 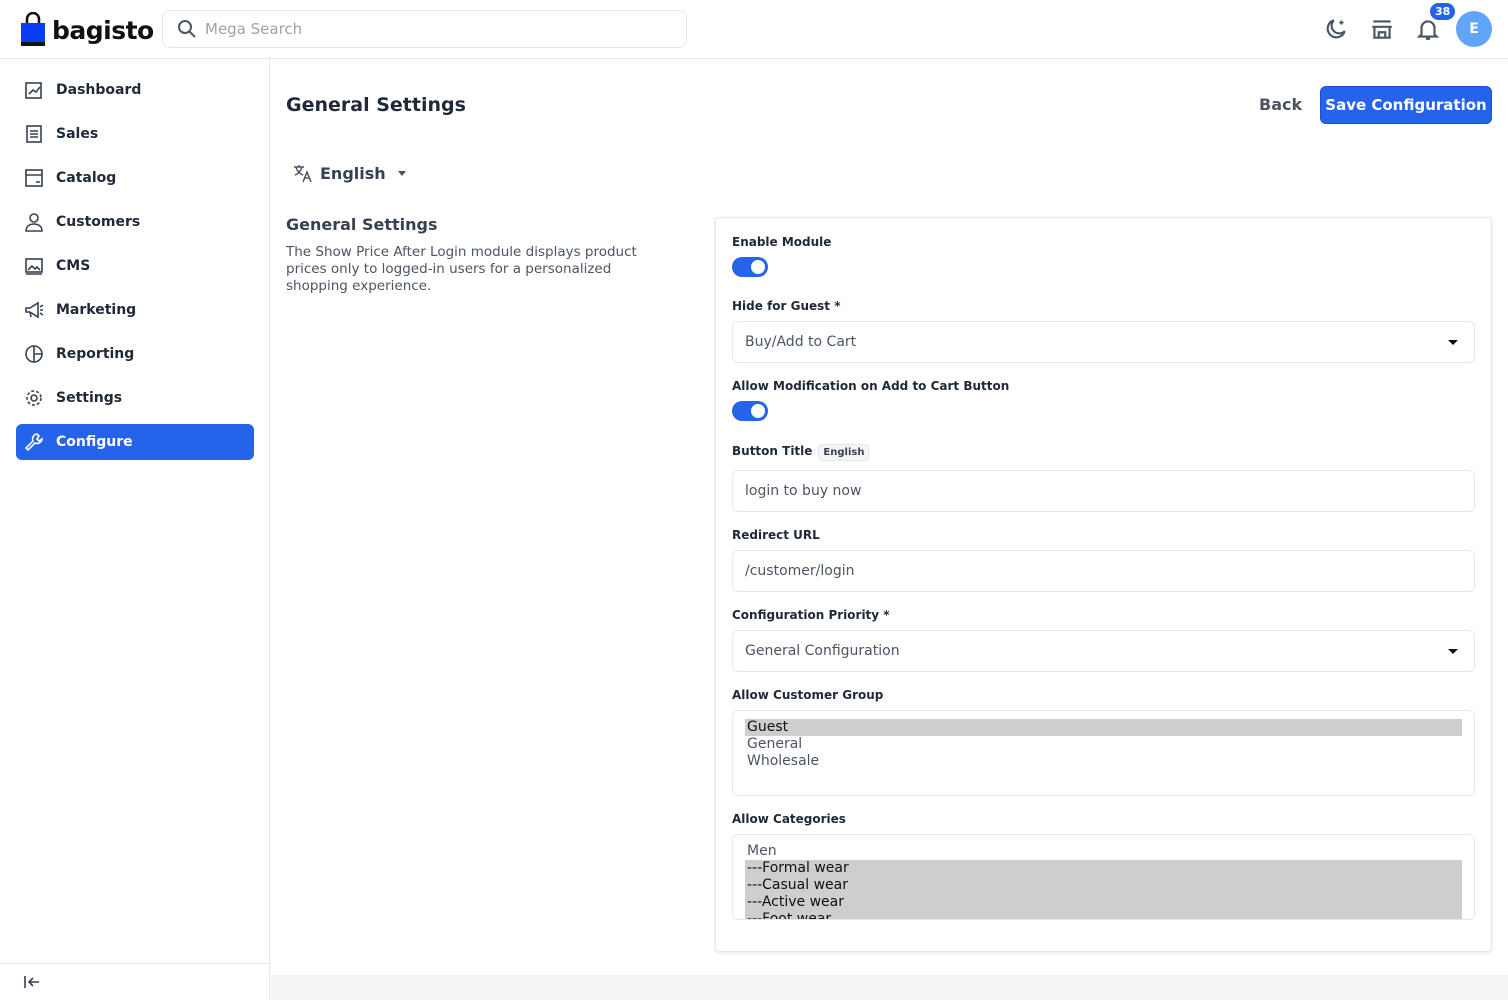 I want to click on page-title: General Settings, so click(x=376, y=105).